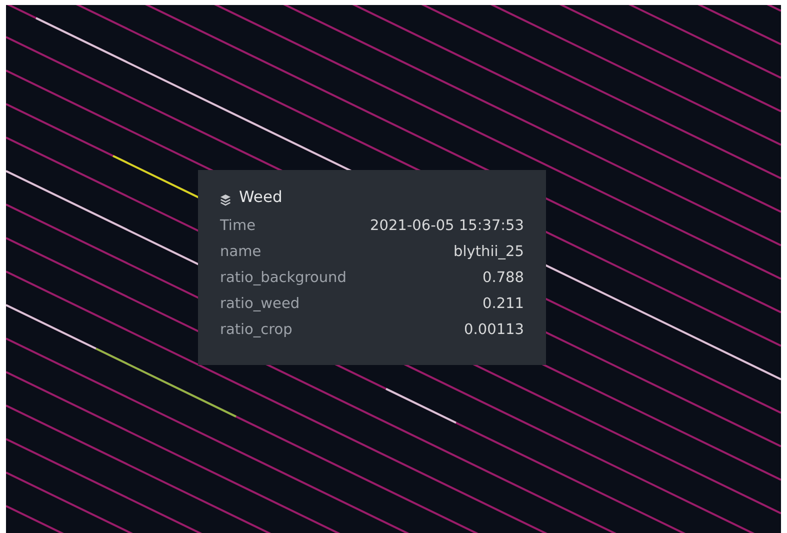 This screenshot has height=533, width=787. What do you see at coordinates (260, 304) in the screenshot?
I see `field-label: ratio_weed` at bounding box center [260, 304].